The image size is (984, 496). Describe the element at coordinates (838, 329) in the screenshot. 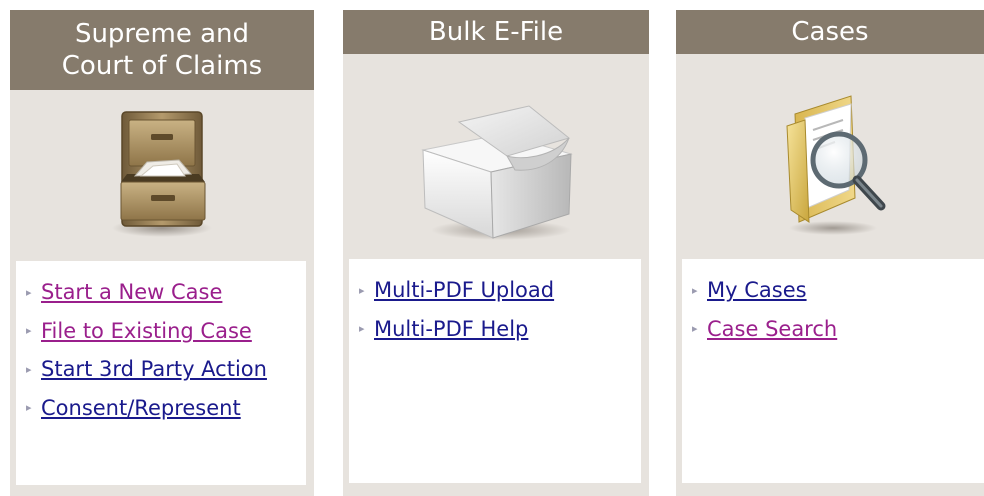

I see `list-item: ▸ Case Search` at that location.